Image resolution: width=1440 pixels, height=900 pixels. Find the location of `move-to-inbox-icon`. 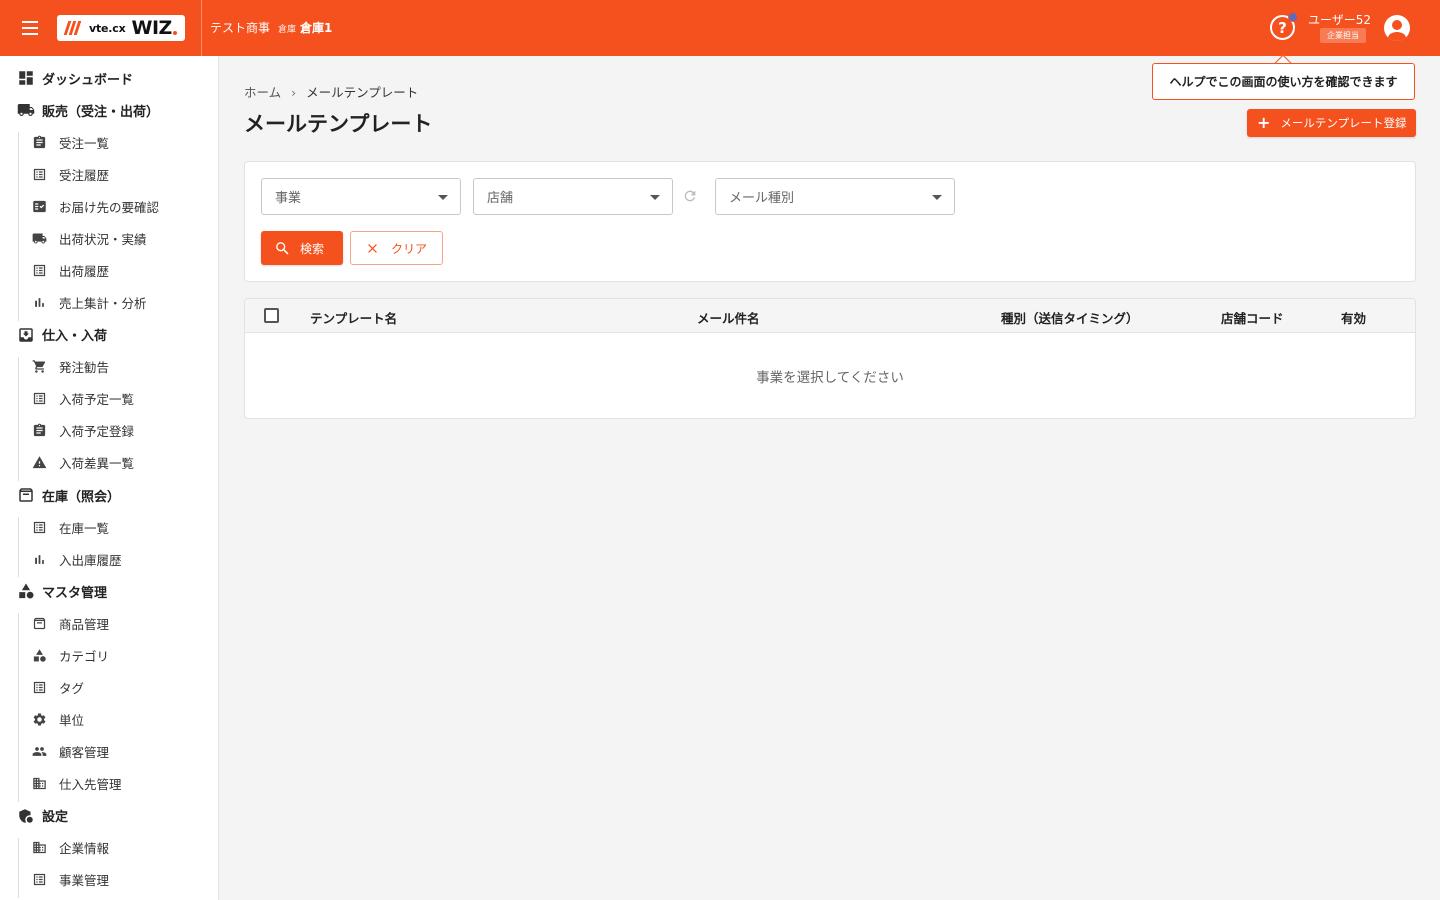

move-to-inbox-icon is located at coordinates (26, 335).